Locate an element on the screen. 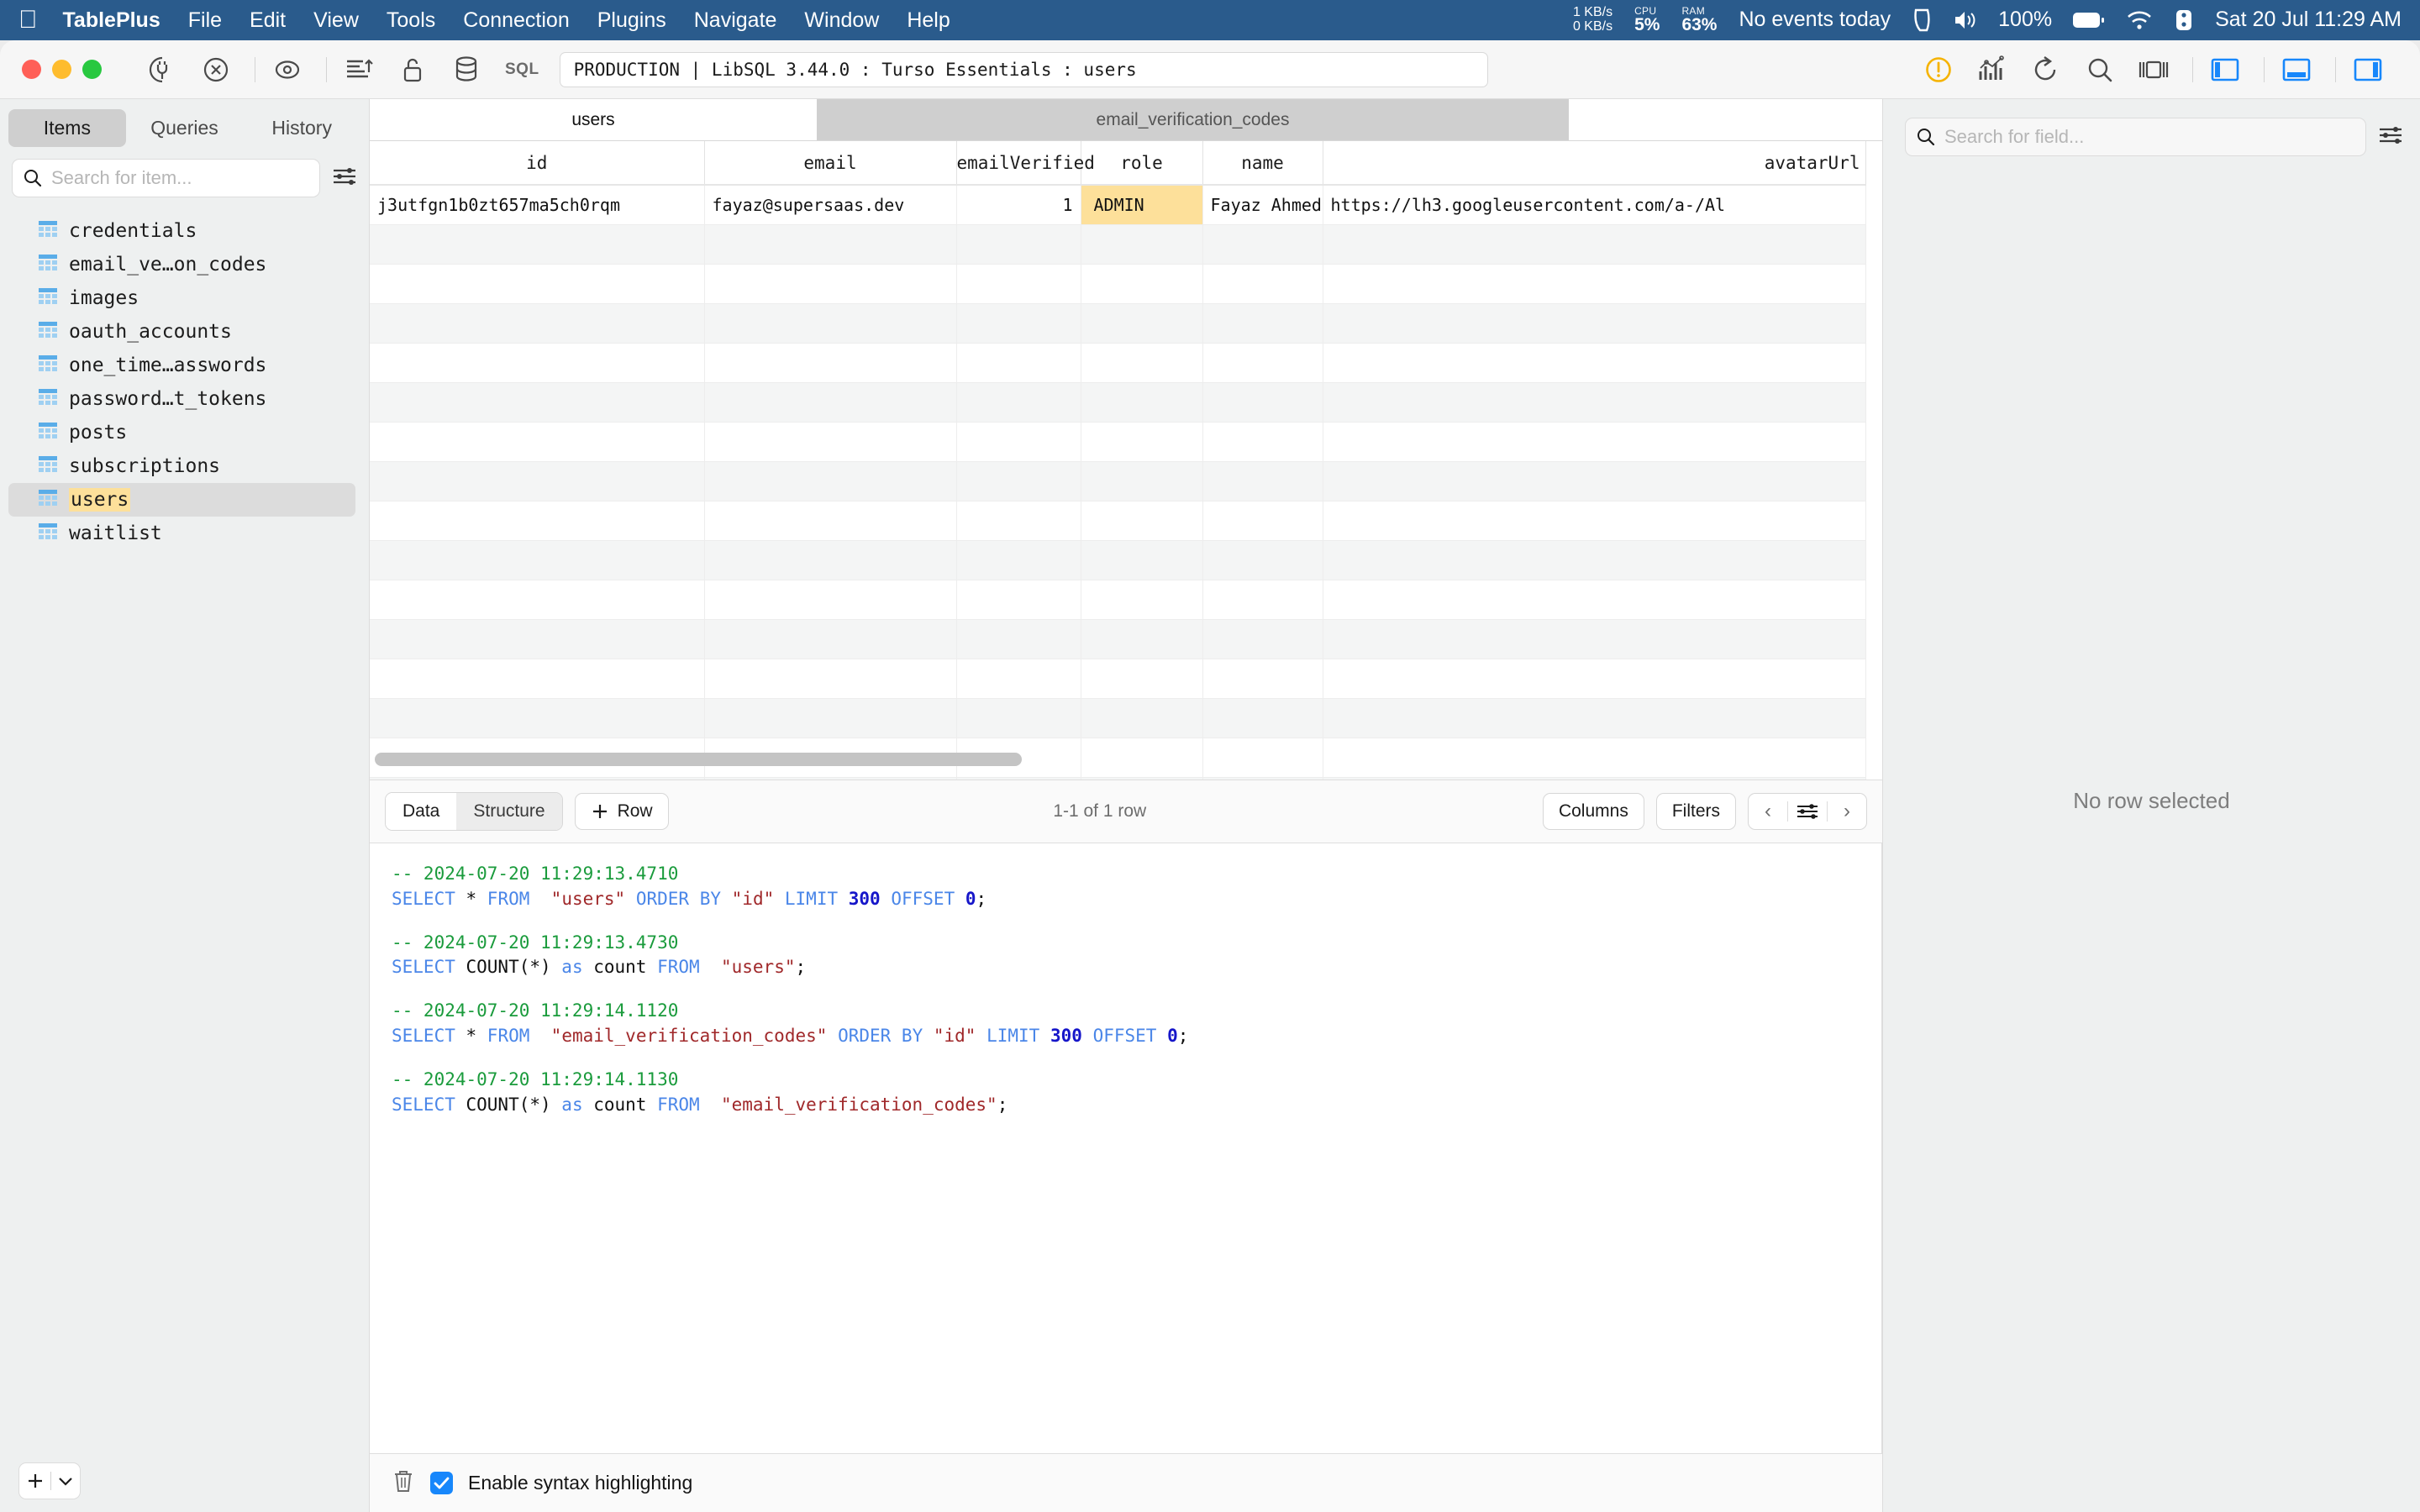  cell-emailverified: 1 is located at coordinates (1019, 205).